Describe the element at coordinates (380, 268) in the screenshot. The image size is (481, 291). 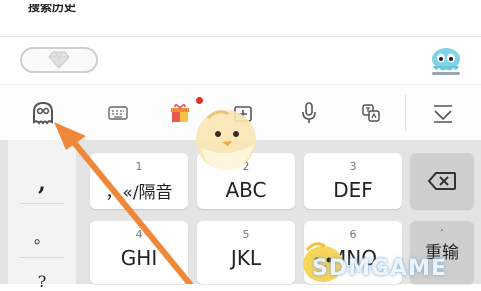
I see `watermark-text: SDMGAME` at that location.